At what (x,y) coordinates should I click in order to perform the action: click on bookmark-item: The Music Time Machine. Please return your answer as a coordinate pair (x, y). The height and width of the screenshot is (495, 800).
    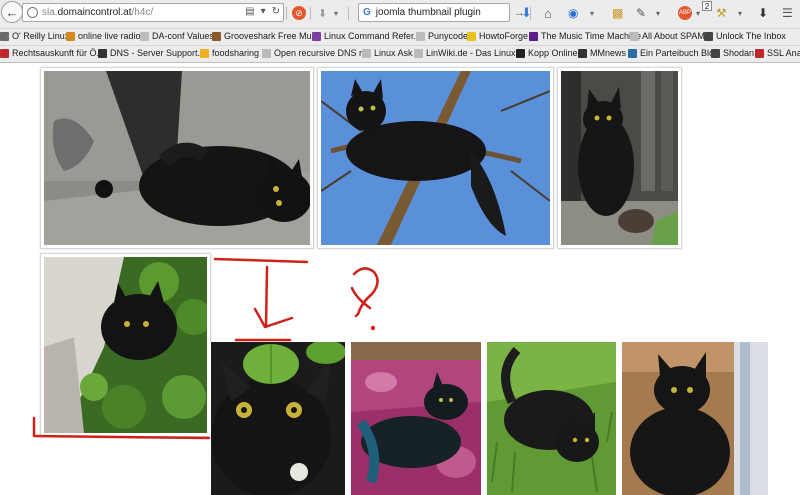
    Looking at the image, I should click on (585, 36).